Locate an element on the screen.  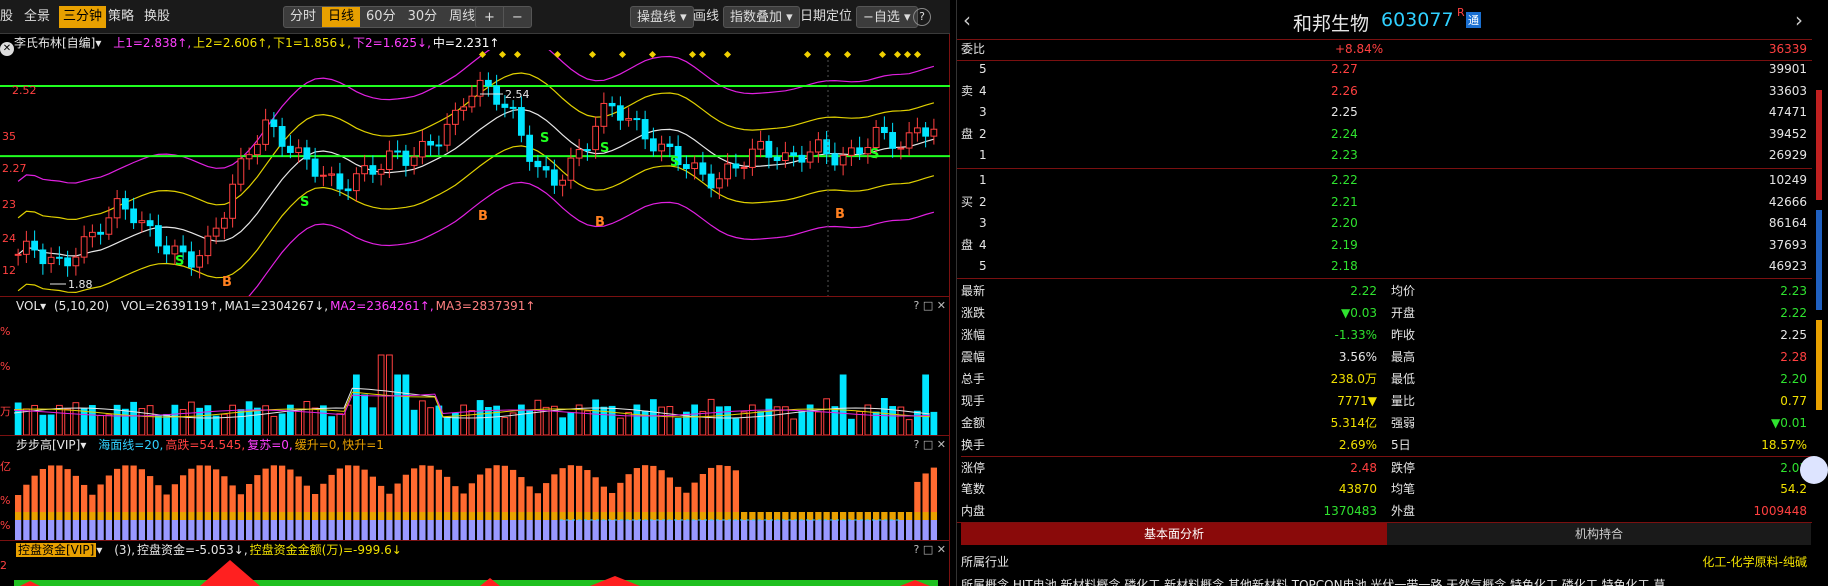
stat-row: 震幅 3.56% 最高 2.28 is located at coordinates (1386, 357).